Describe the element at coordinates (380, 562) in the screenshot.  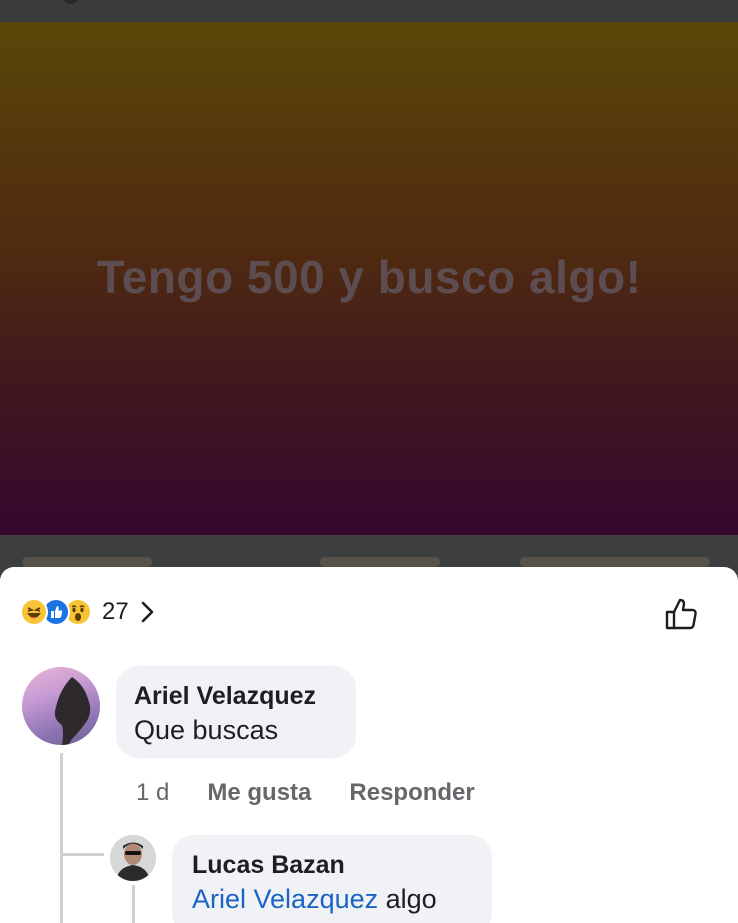
I see `dimmed-comments-placeholder` at that location.